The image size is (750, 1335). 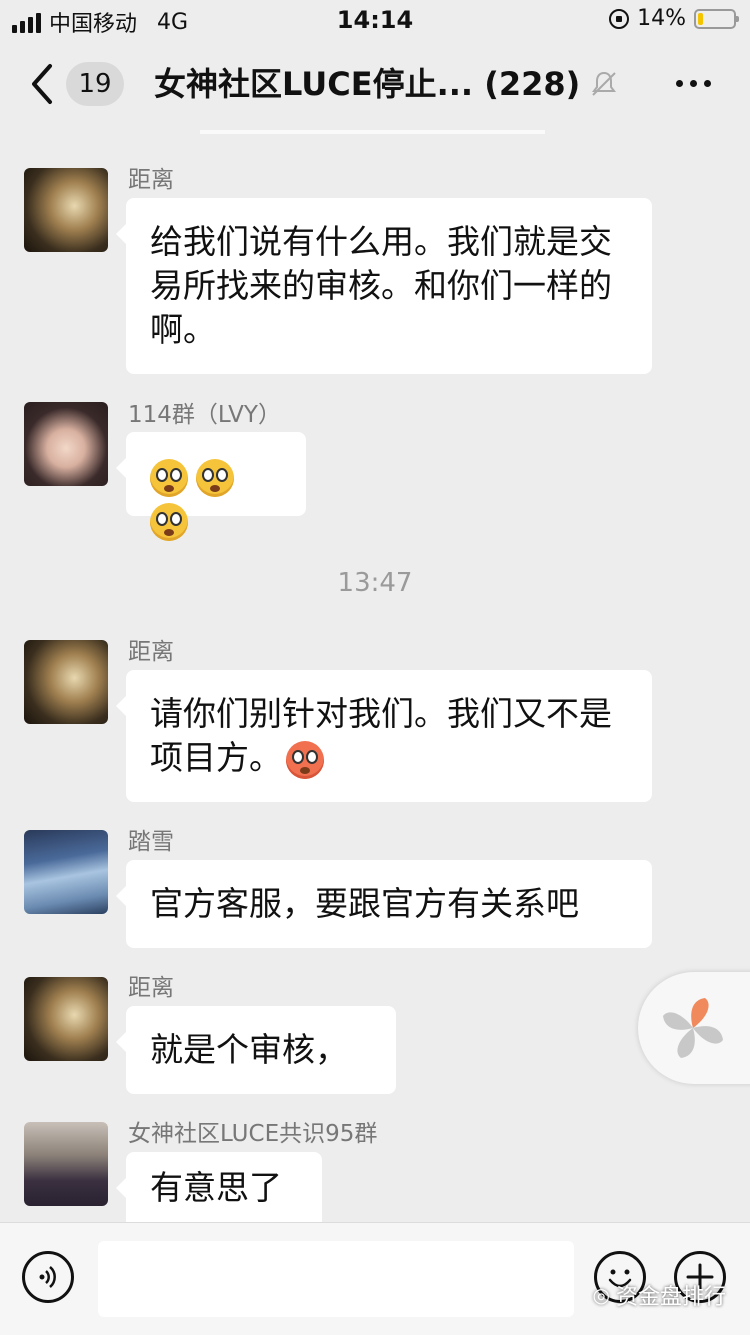 I want to click on battery-icon, so click(x=716, y=18).